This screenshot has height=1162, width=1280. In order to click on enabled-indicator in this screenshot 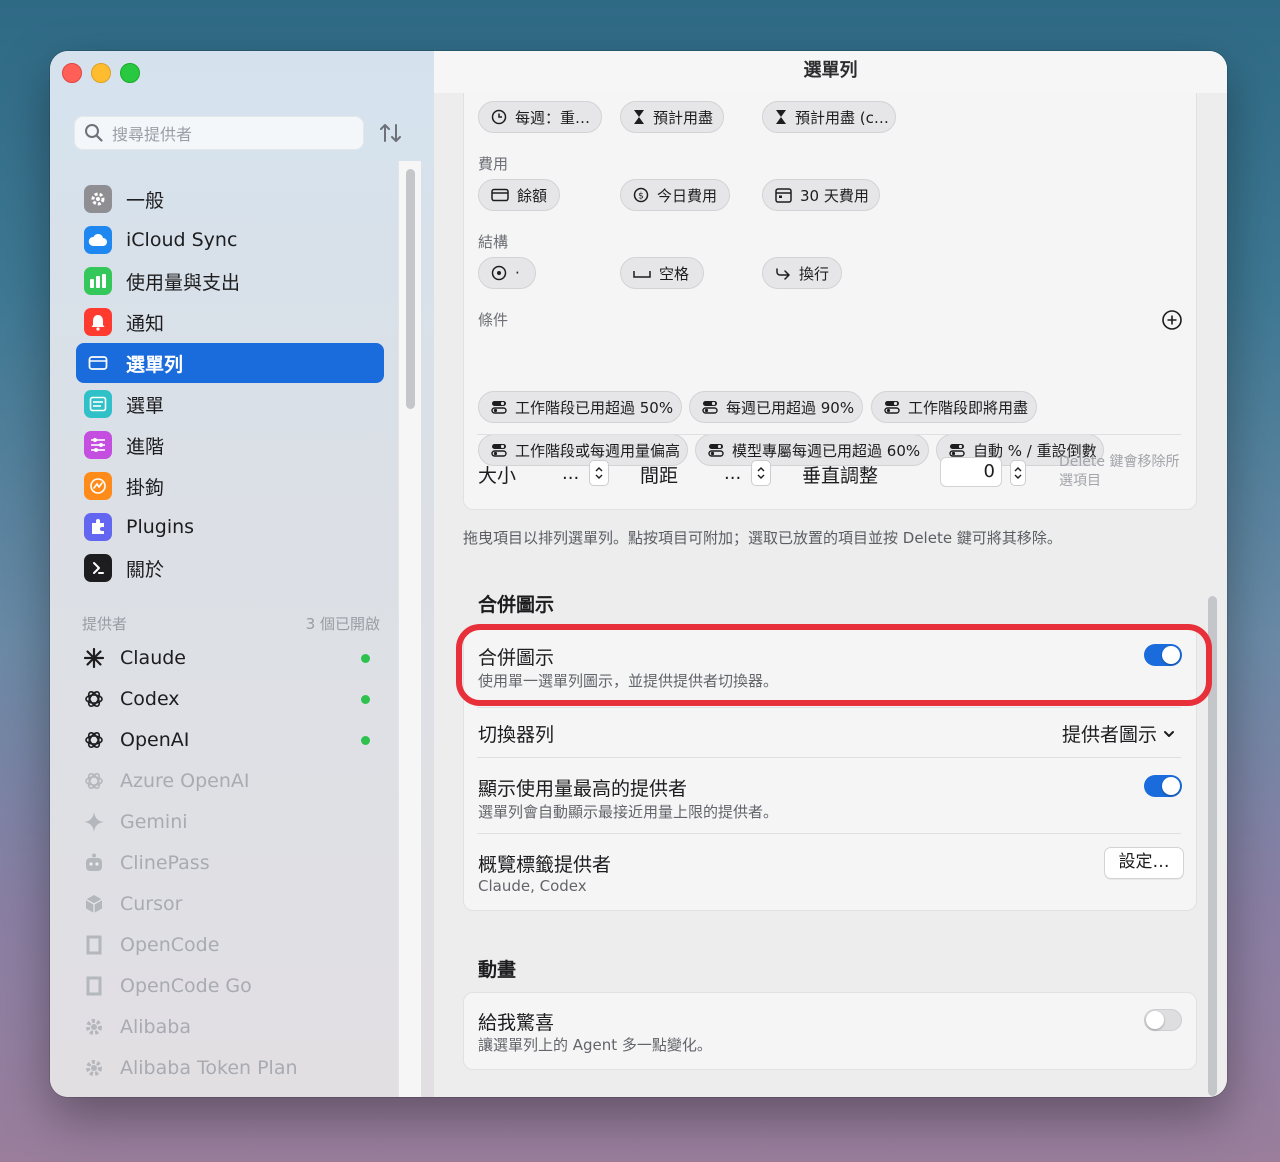, I will do `click(365, 740)`.